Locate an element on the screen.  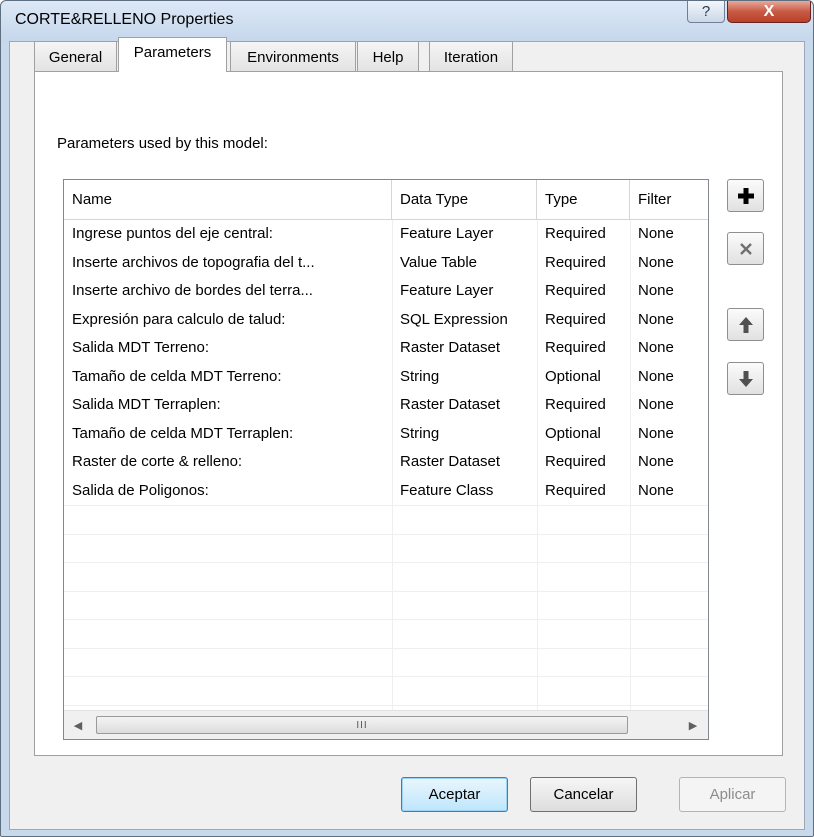
arrow-down-icon is located at coordinates (745, 378).